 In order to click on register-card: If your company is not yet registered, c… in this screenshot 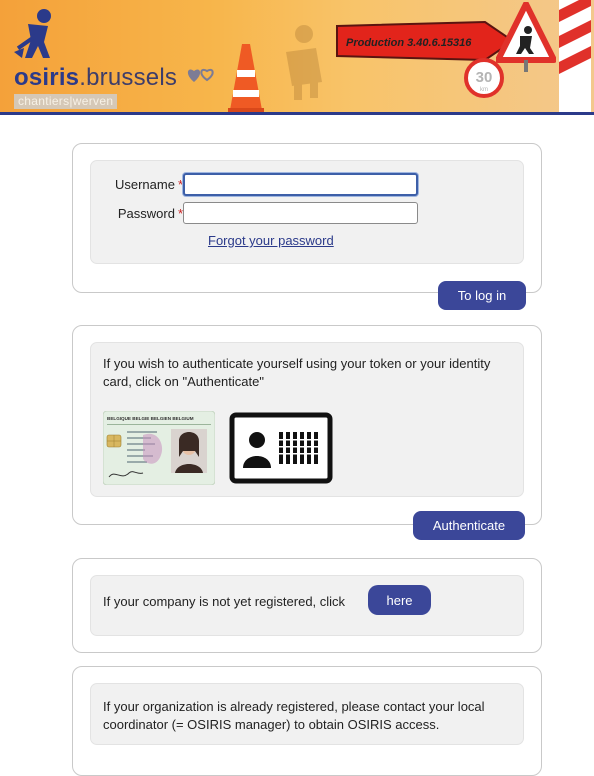, I will do `click(307, 605)`.